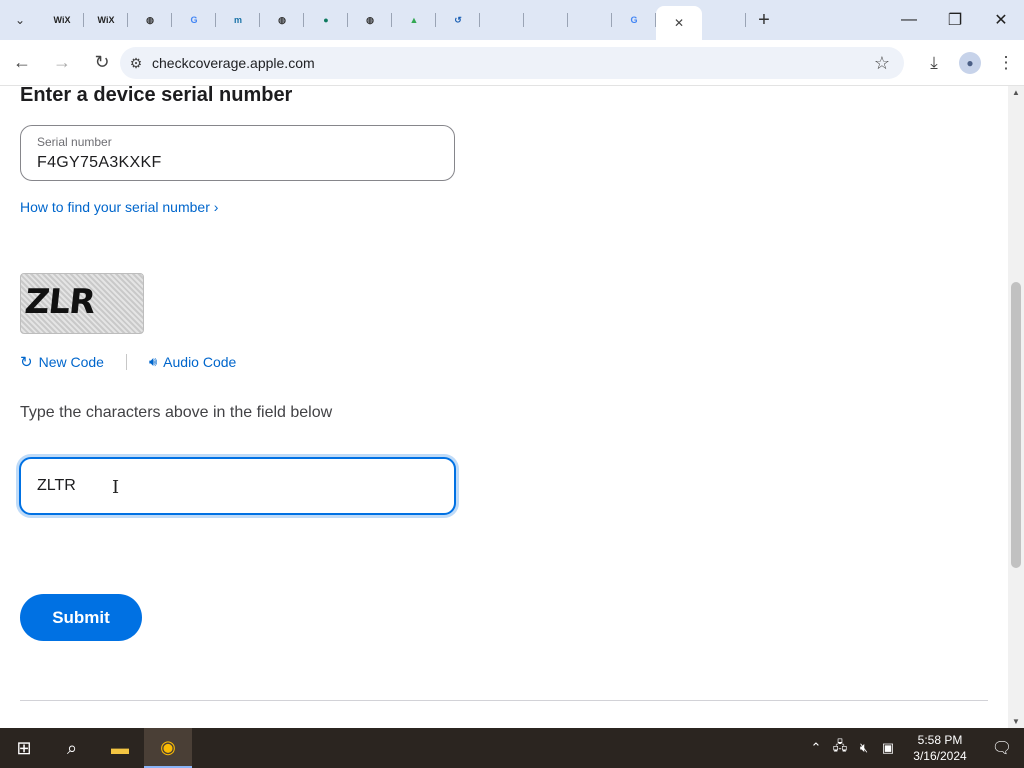 The image size is (1024, 768). I want to click on avatar-icon: ●, so click(970, 63).